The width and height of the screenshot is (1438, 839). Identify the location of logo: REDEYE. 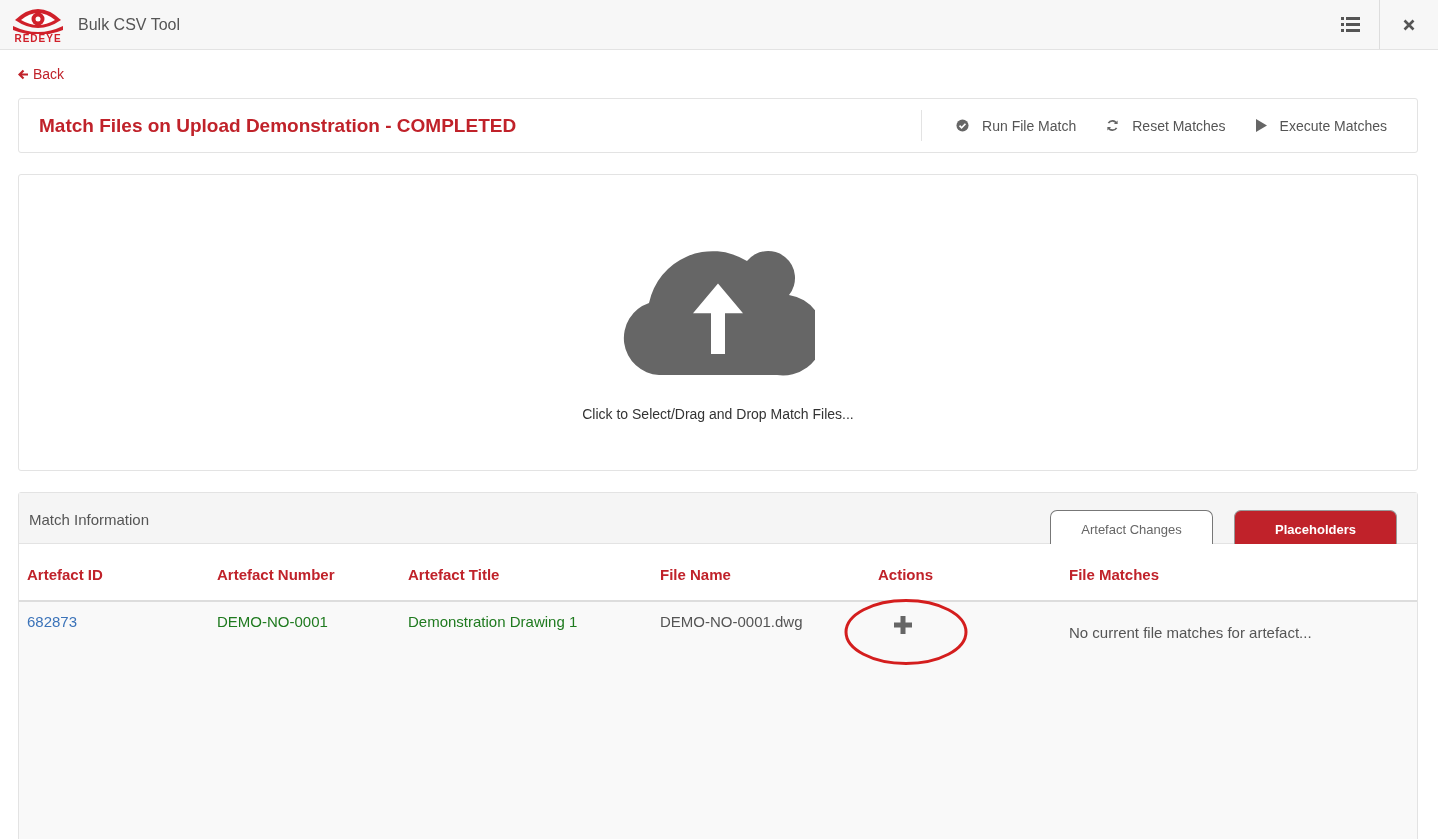
(38, 24).